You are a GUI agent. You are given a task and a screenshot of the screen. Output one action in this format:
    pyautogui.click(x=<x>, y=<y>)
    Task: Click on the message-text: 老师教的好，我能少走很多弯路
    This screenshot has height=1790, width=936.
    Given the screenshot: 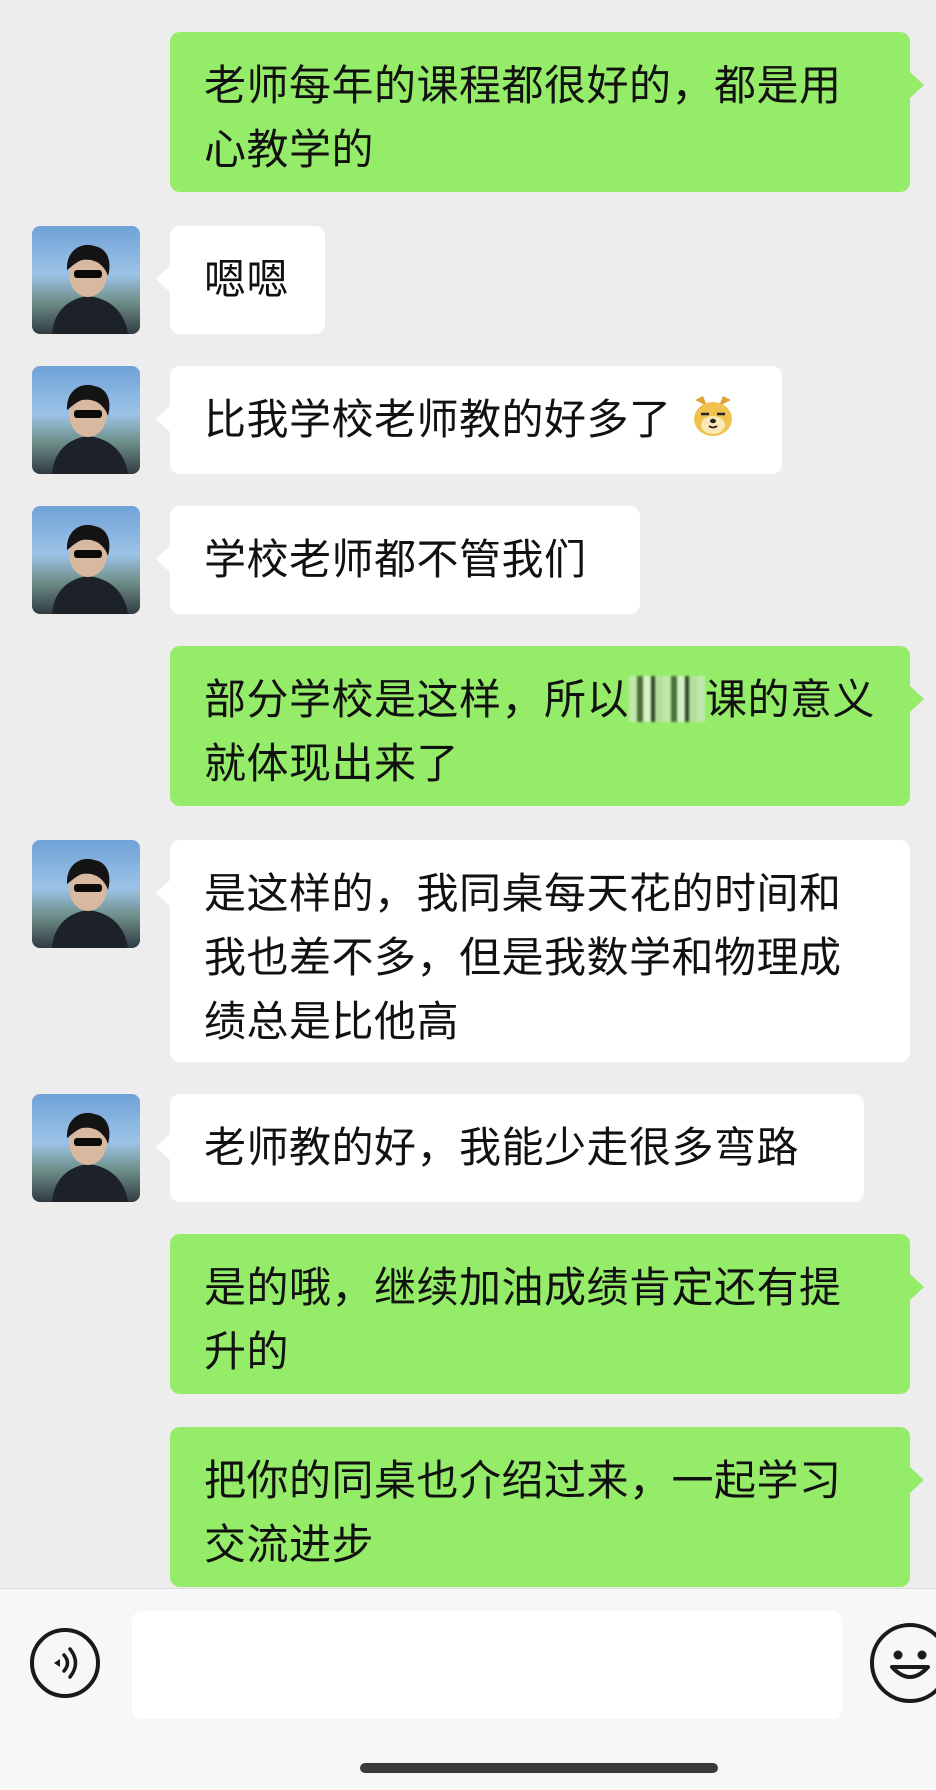 What is the action you would take?
    pyautogui.click(x=502, y=1147)
    